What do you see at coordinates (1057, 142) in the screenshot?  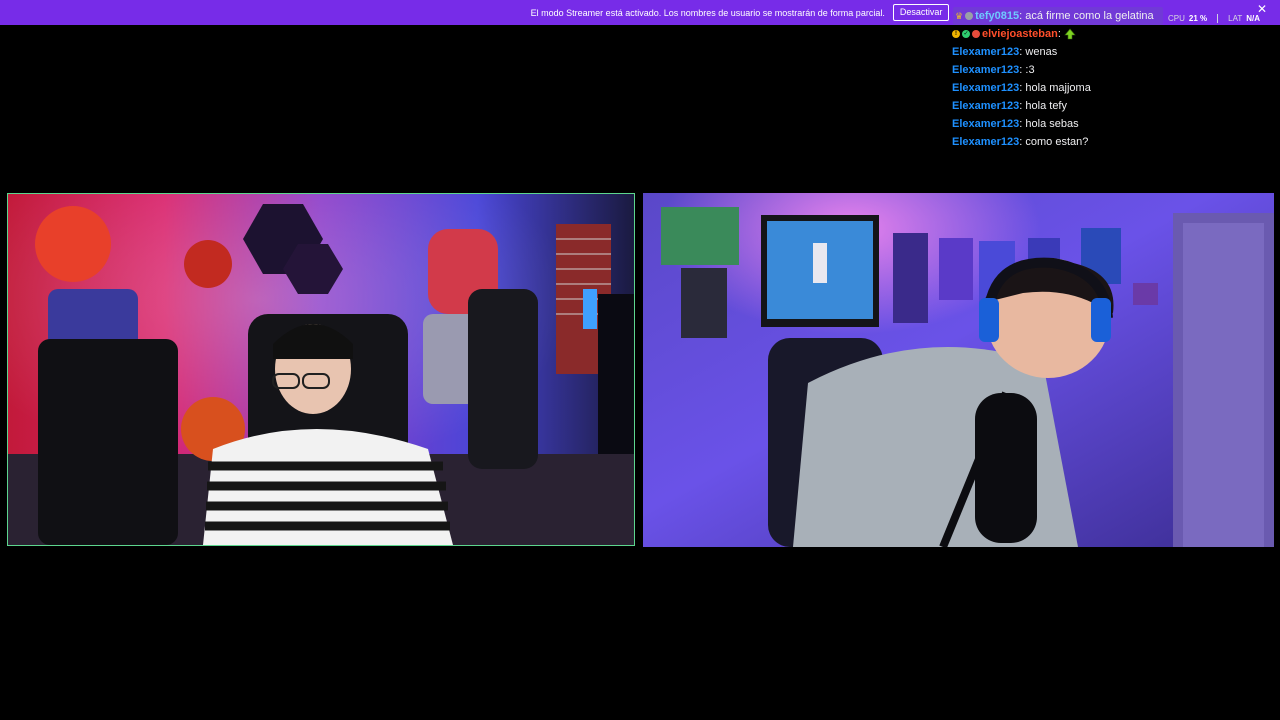 I see `chat-text: como estan?` at bounding box center [1057, 142].